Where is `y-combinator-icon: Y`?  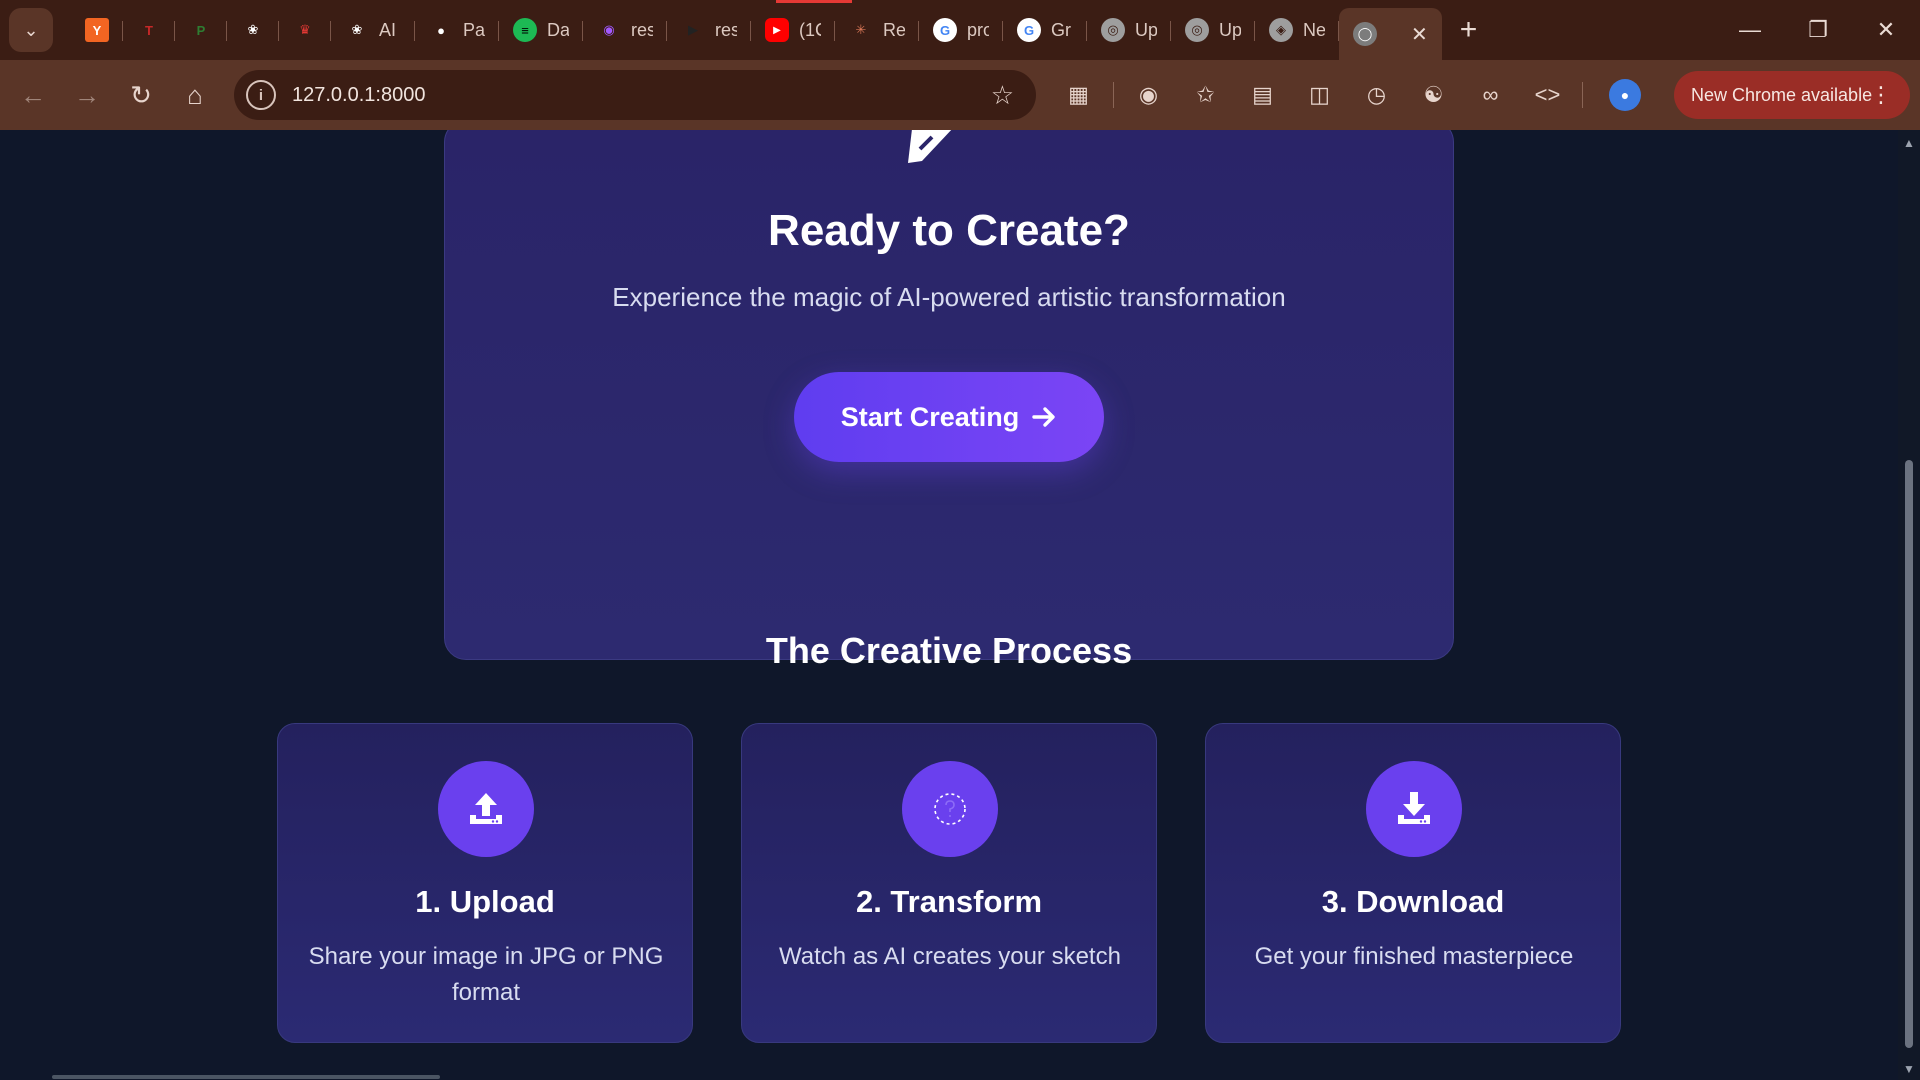 y-combinator-icon: Y is located at coordinates (97, 30).